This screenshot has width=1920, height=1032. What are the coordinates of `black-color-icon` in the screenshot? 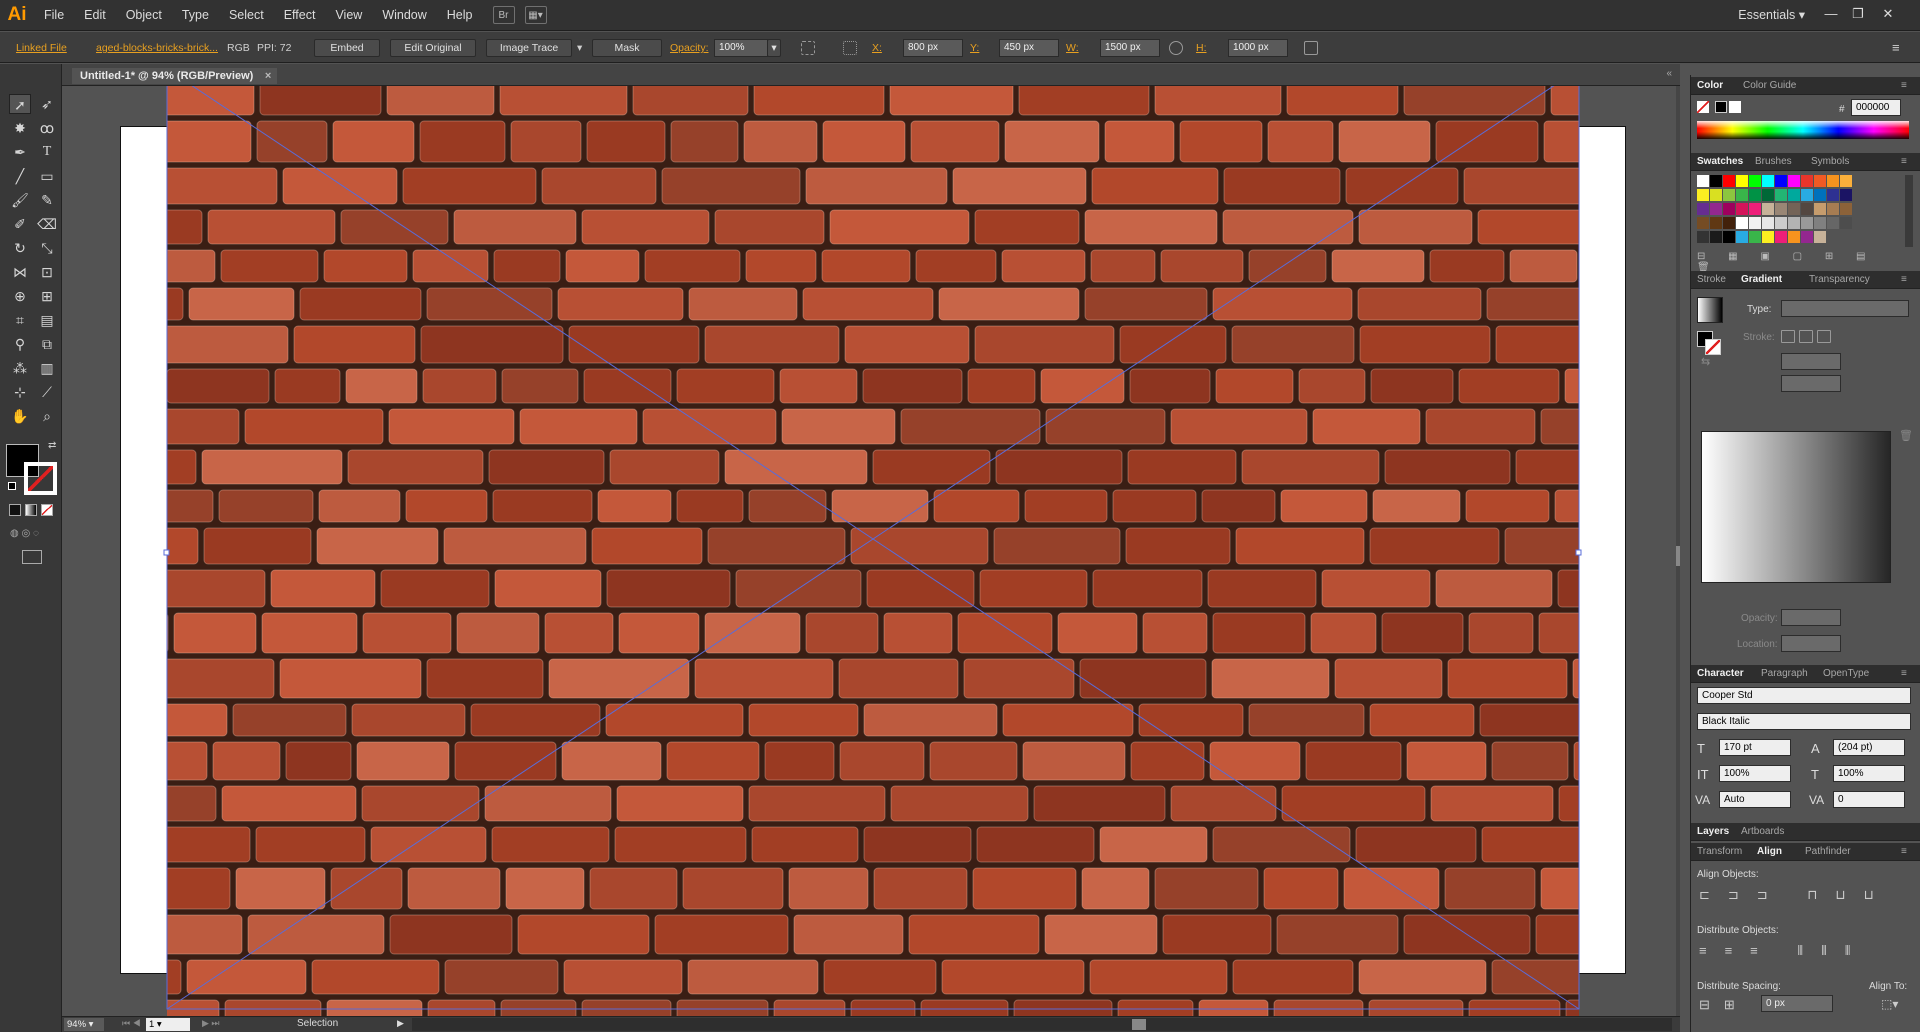 It's located at (1721, 107).